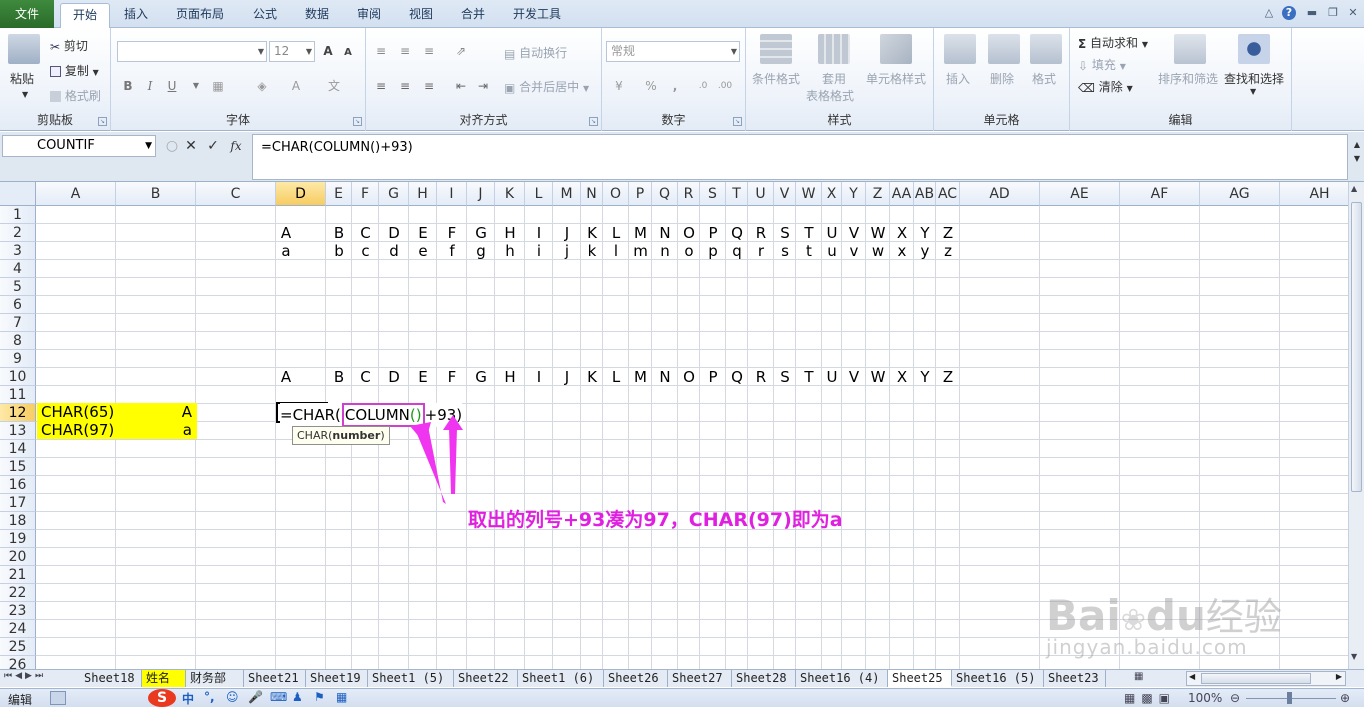 The height and width of the screenshot is (707, 1364). I want to click on cell-styles-button: 单元格样式, so click(896, 78).